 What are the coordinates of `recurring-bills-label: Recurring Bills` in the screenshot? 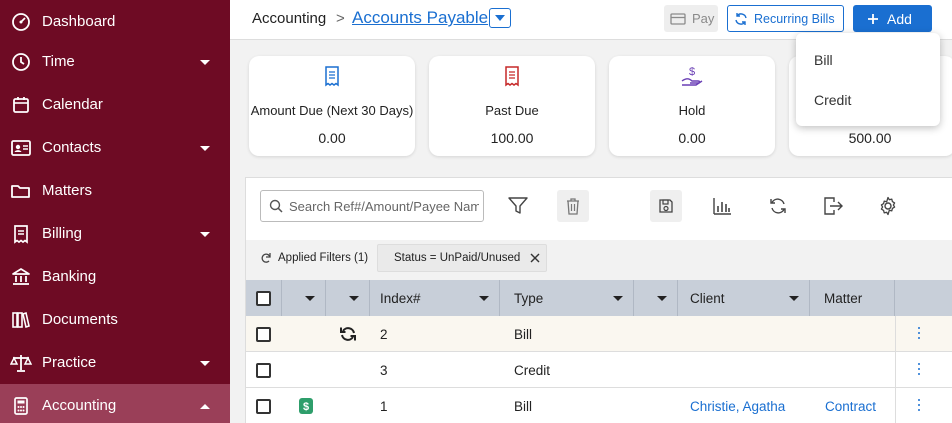 It's located at (794, 18).